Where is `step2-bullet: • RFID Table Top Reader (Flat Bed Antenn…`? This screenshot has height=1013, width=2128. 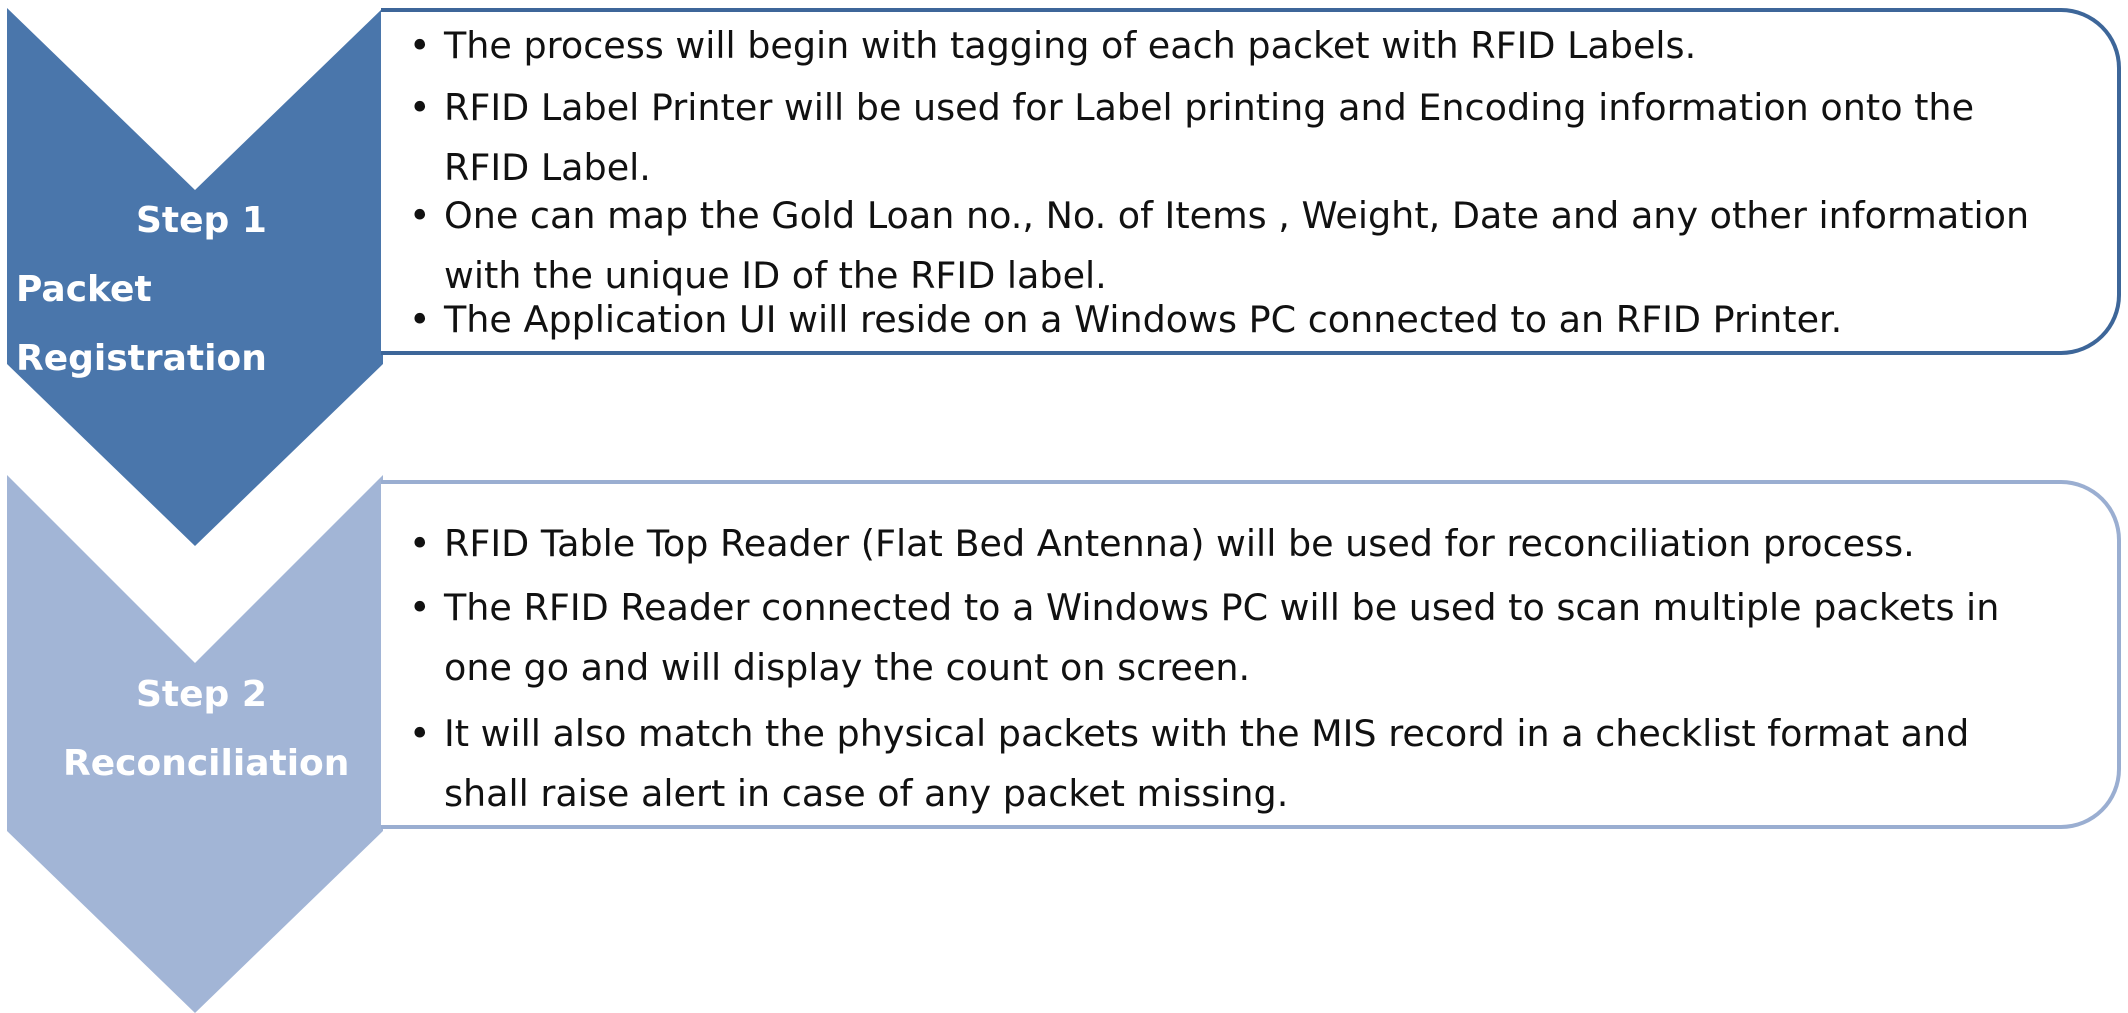 step2-bullet: • RFID Table Top Reader (Flat Bed Antenn… is located at coordinates (1221, 544).